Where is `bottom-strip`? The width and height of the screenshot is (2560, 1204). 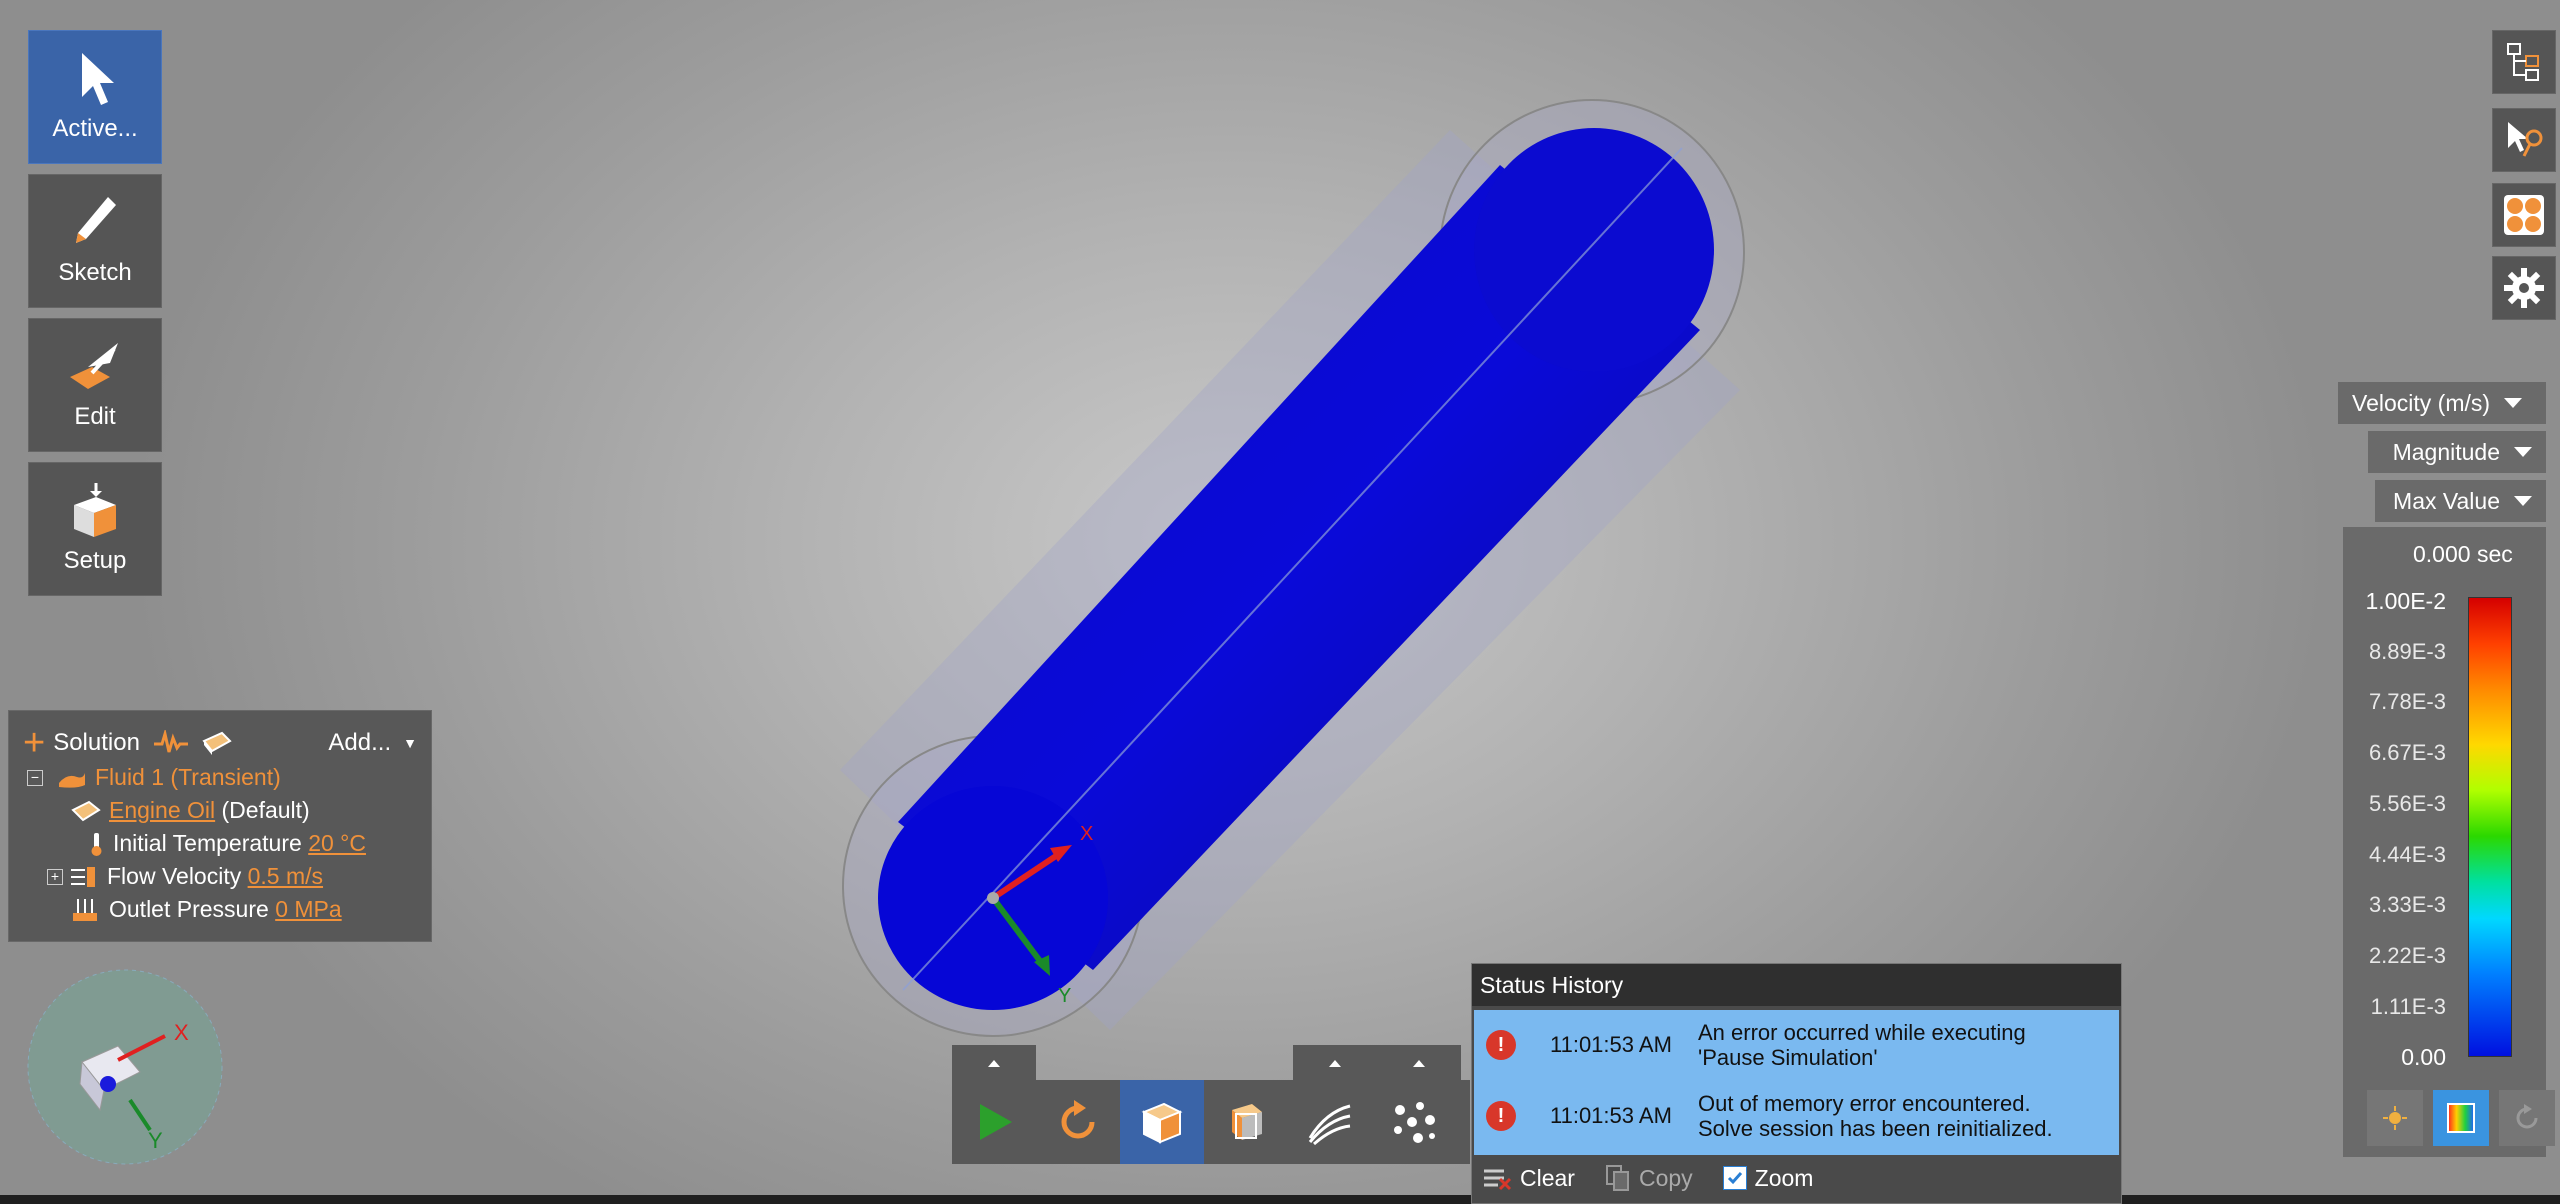 bottom-strip is located at coordinates (1280, 1199).